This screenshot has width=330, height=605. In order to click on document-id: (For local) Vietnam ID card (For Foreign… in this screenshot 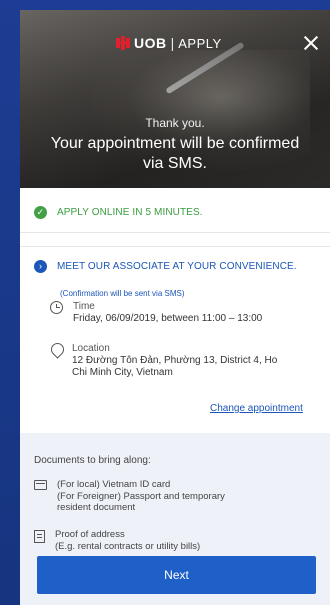, I will do `click(129, 496)`.